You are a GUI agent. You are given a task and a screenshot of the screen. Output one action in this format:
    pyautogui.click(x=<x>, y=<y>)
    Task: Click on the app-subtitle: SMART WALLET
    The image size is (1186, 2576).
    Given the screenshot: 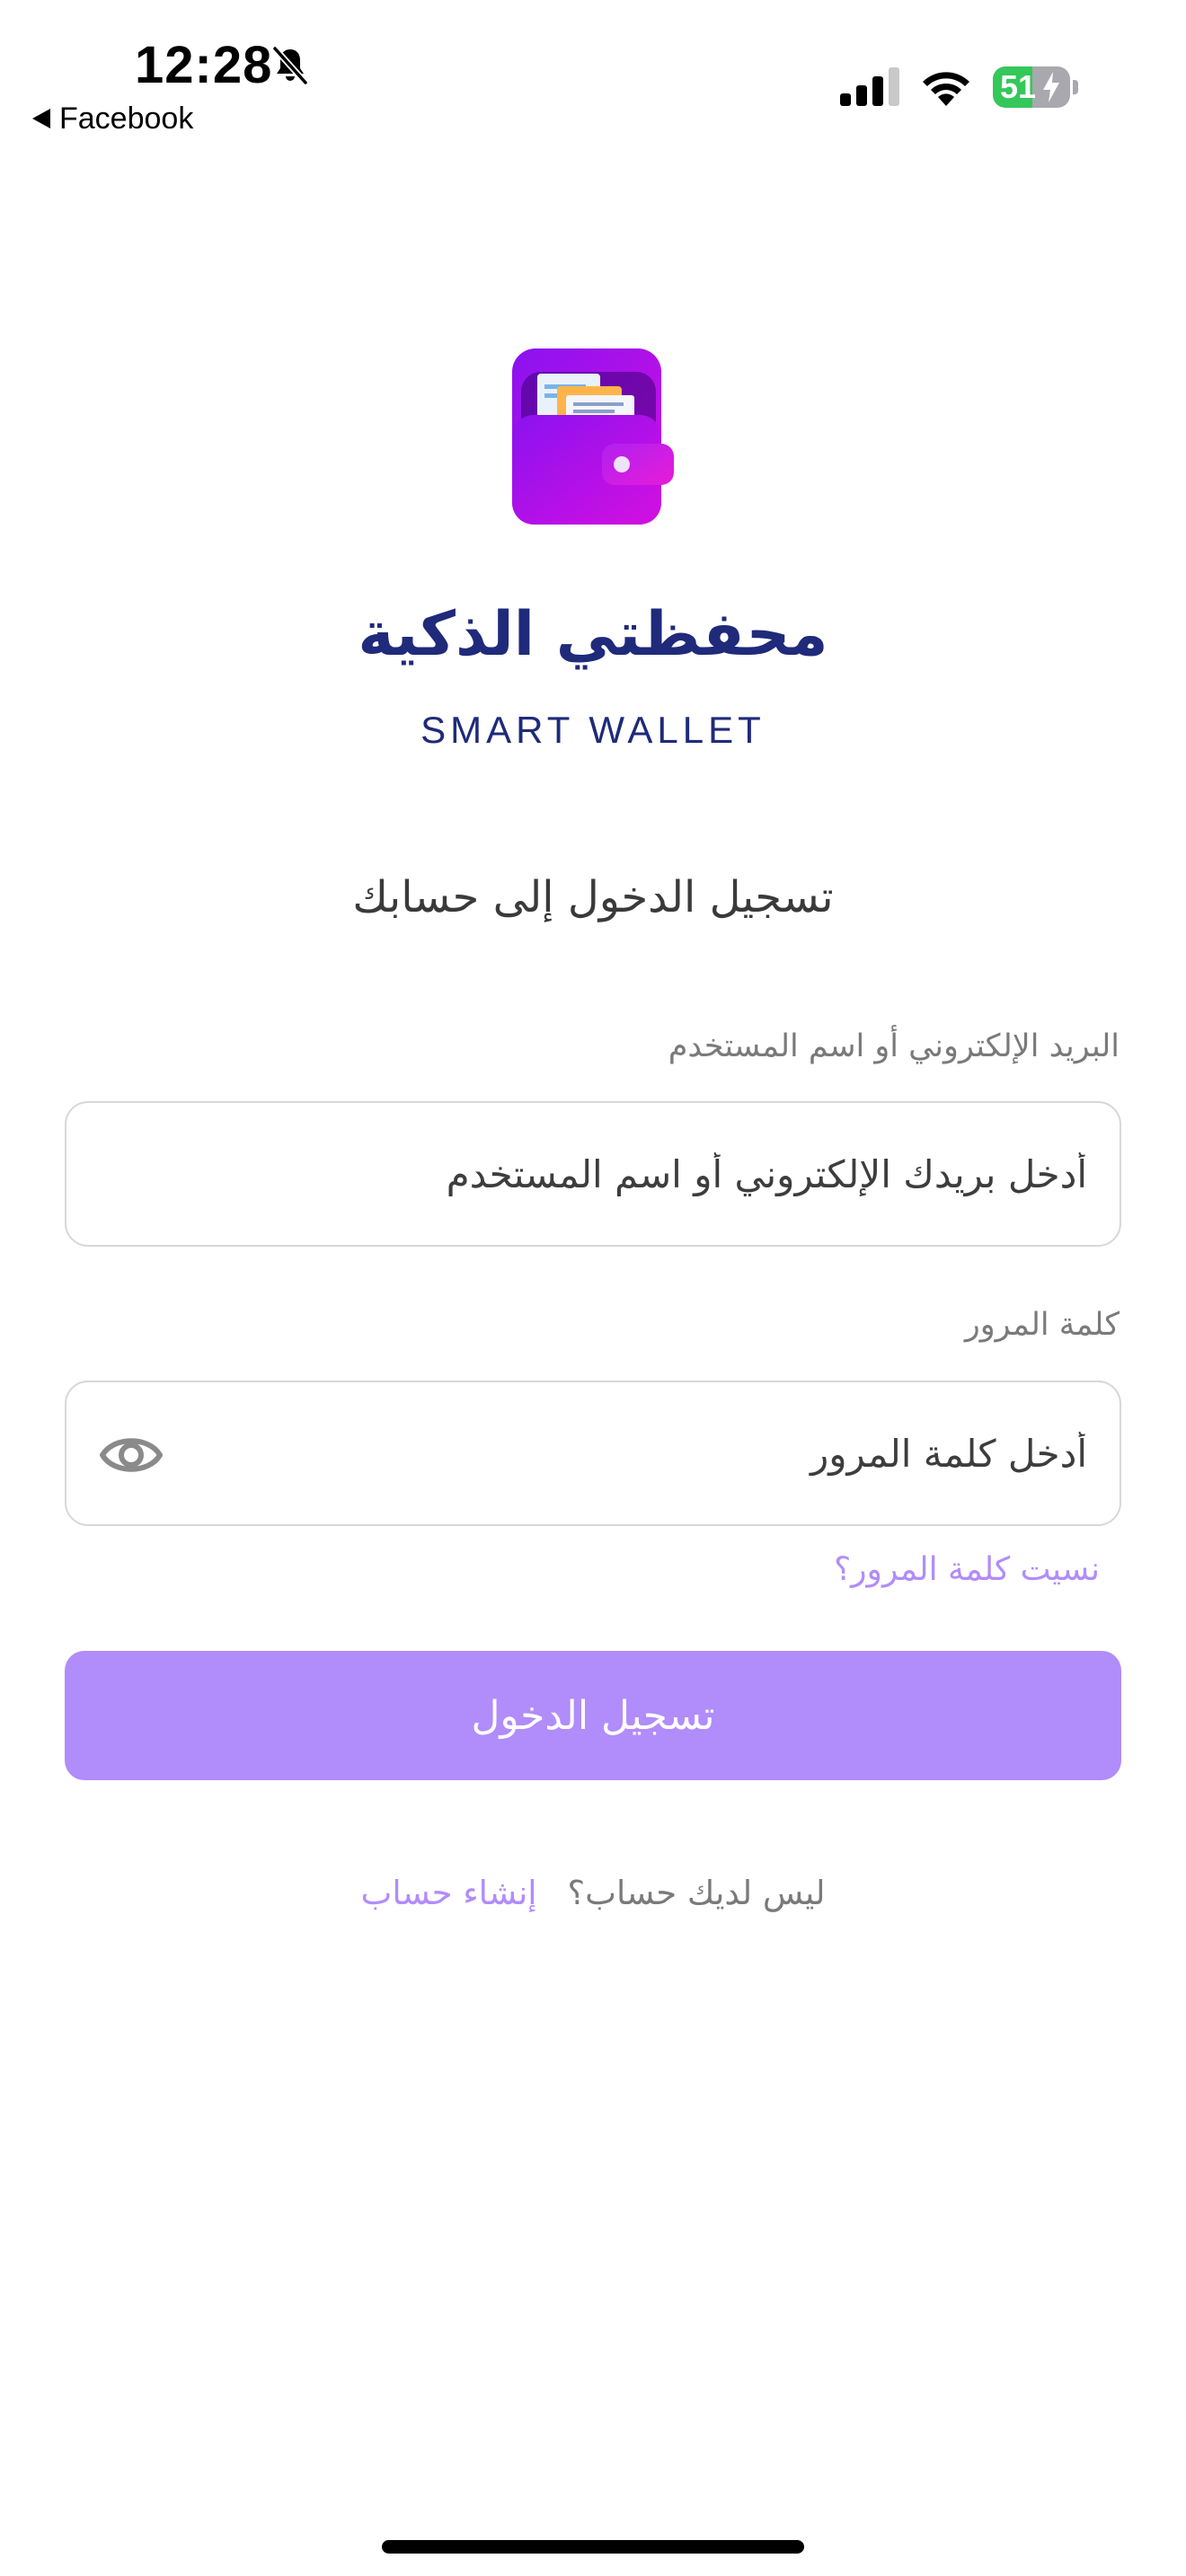 What is the action you would take?
    pyautogui.click(x=593, y=730)
    